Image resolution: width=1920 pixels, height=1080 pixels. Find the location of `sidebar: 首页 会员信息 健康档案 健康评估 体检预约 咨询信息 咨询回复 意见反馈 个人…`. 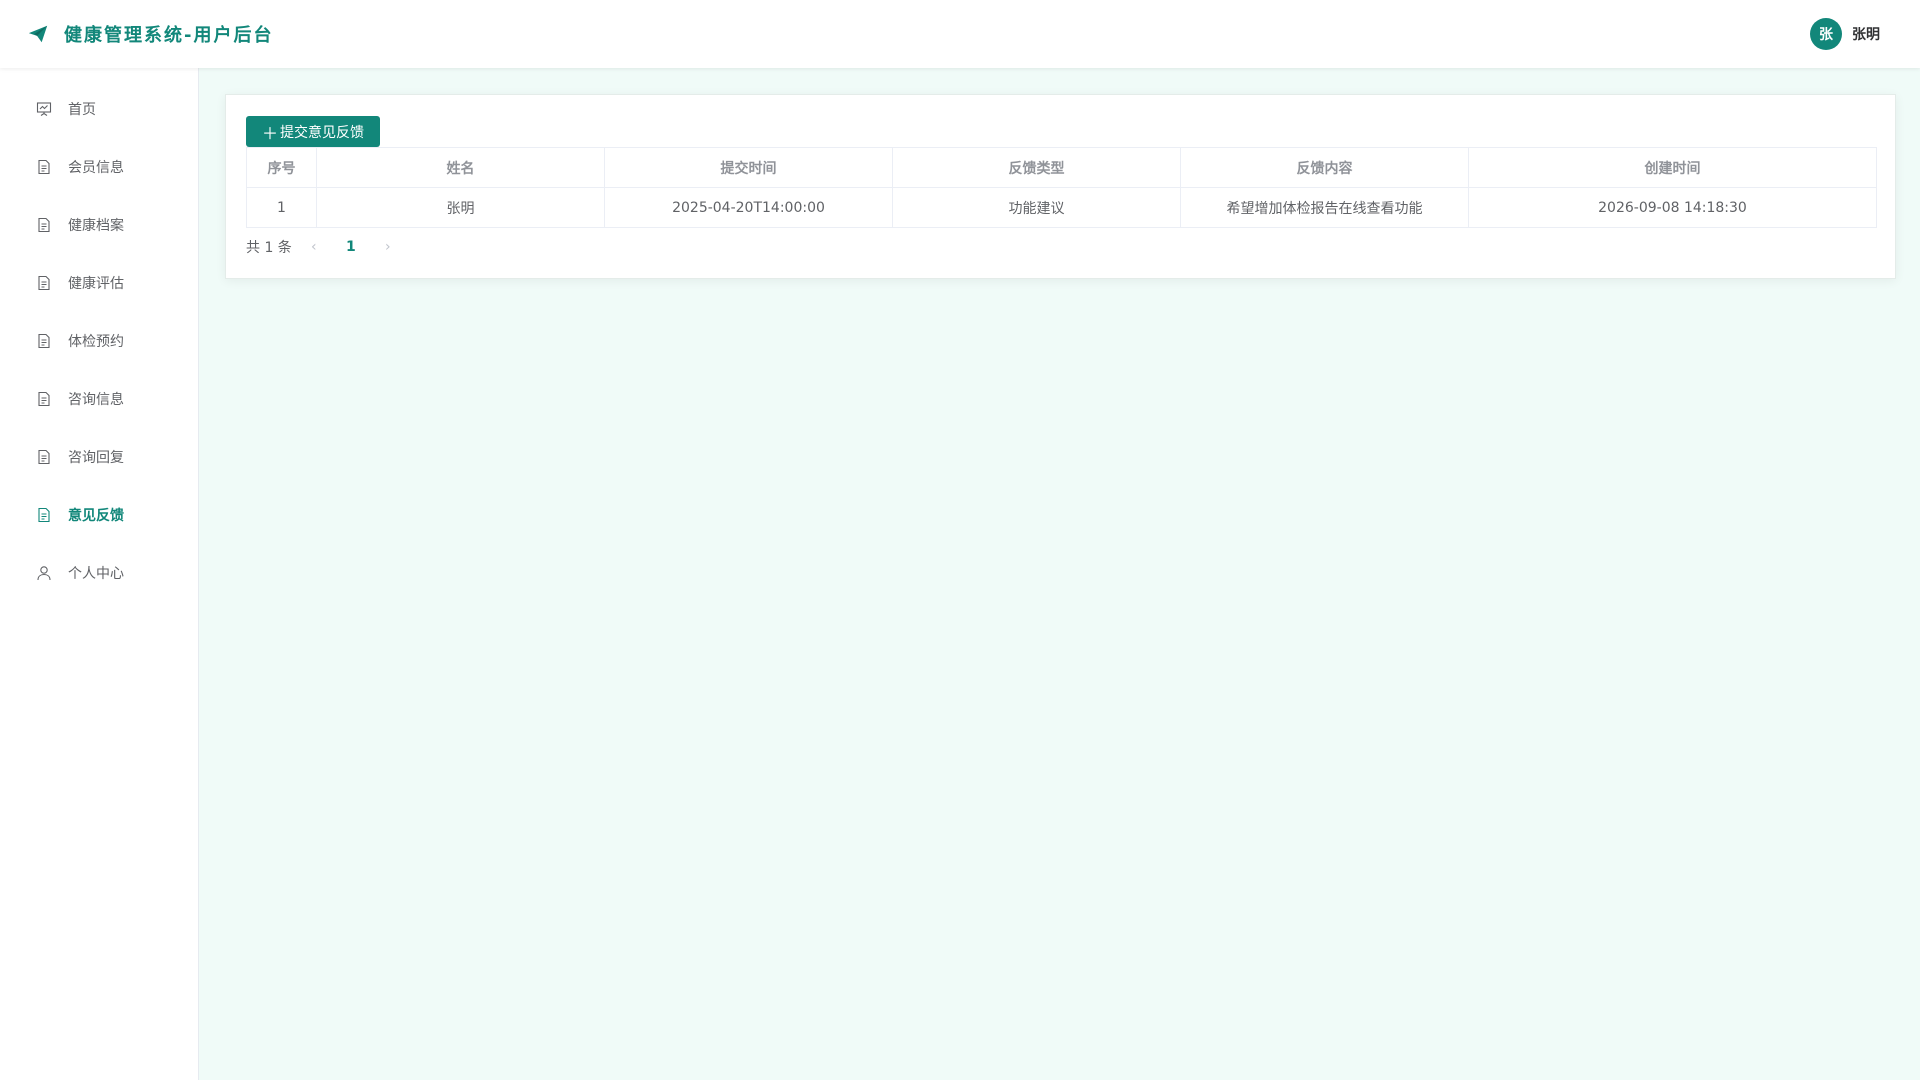

sidebar: 首页 会员信息 健康档案 健康评估 体检预约 咨询信息 咨询回复 意见反馈 个人… is located at coordinates (99, 574).